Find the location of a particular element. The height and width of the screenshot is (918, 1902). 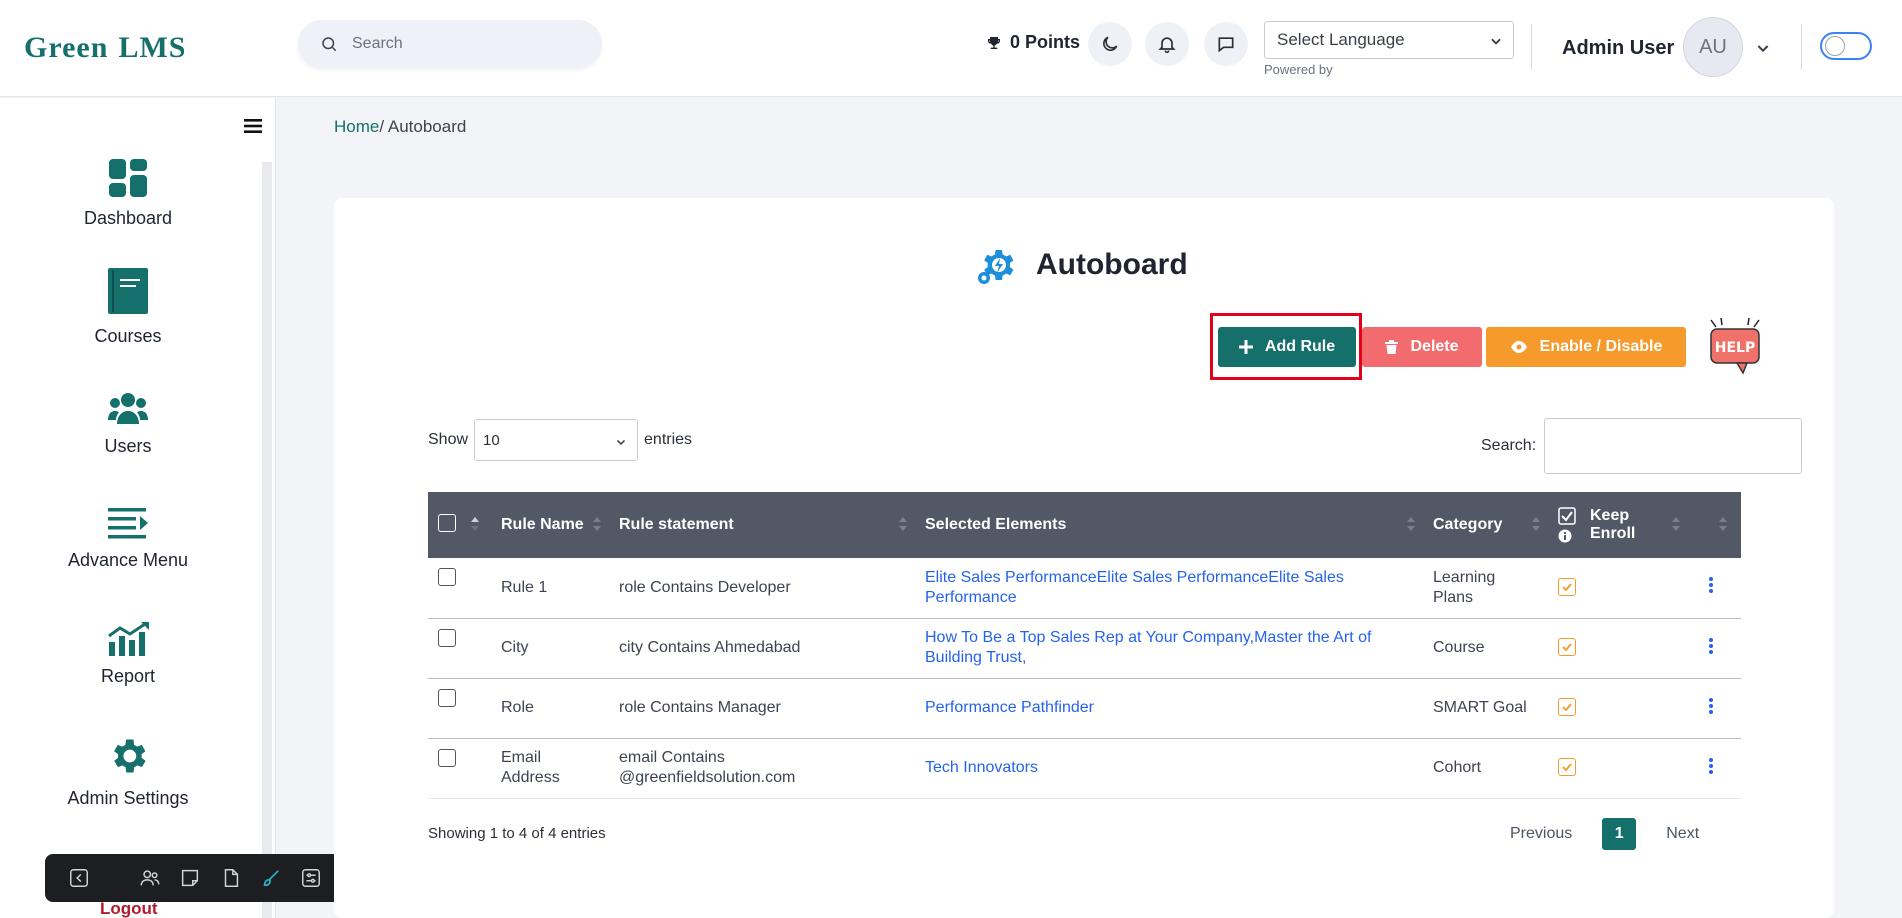

search-icon is located at coordinates (329, 44).